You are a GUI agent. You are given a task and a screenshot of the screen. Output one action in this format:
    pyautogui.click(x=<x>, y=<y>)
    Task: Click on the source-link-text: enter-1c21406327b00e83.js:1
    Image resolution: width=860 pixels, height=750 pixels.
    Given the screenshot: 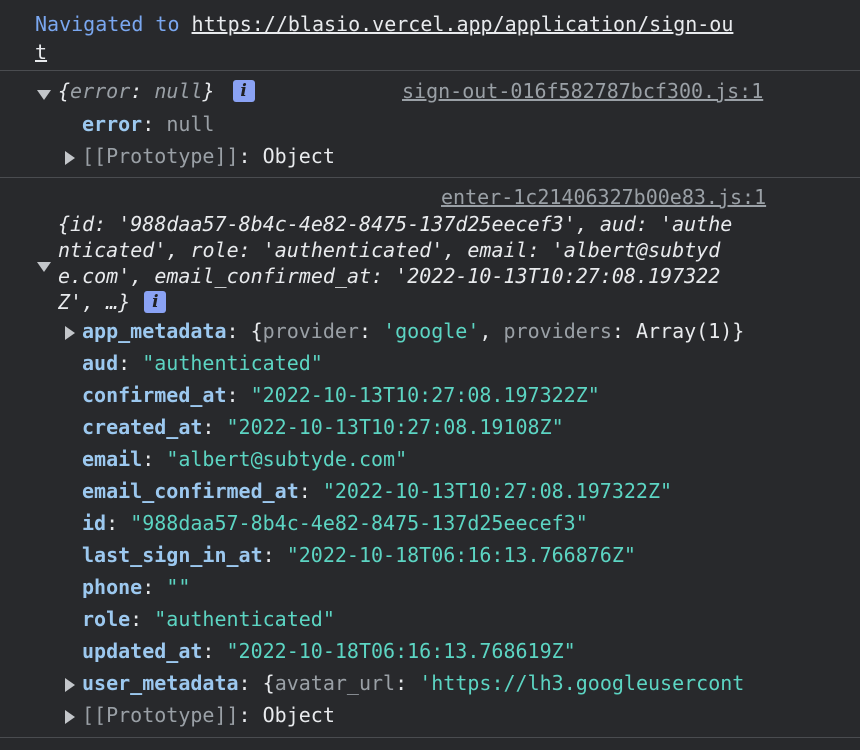 What is the action you would take?
    pyautogui.click(x=603, y=197)
    